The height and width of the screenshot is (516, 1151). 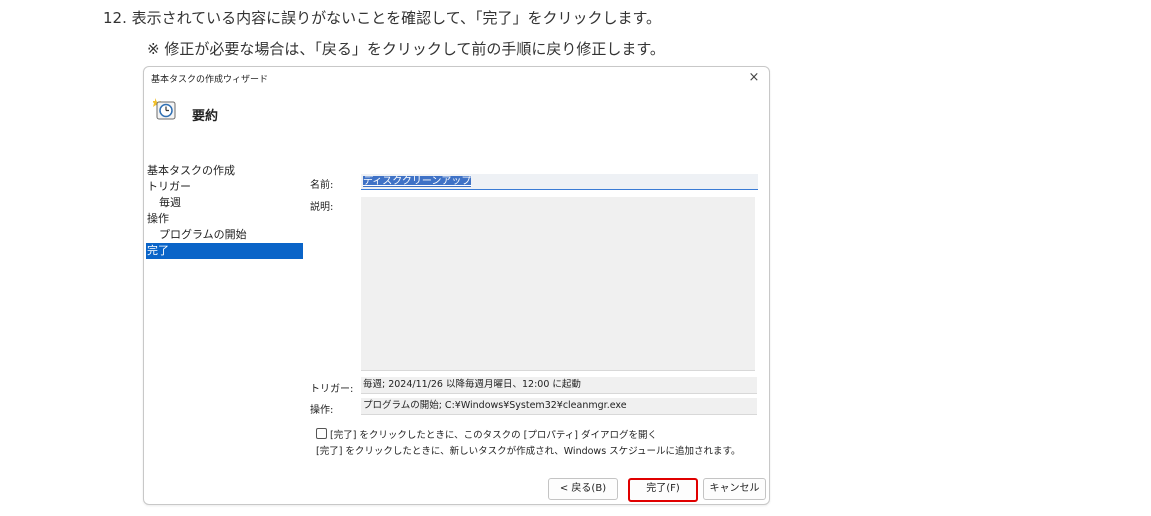 What do you see at coordinates (322, 185) in the screenshot?
I see `name-label: 名前:` at bounding box center [322, 185].